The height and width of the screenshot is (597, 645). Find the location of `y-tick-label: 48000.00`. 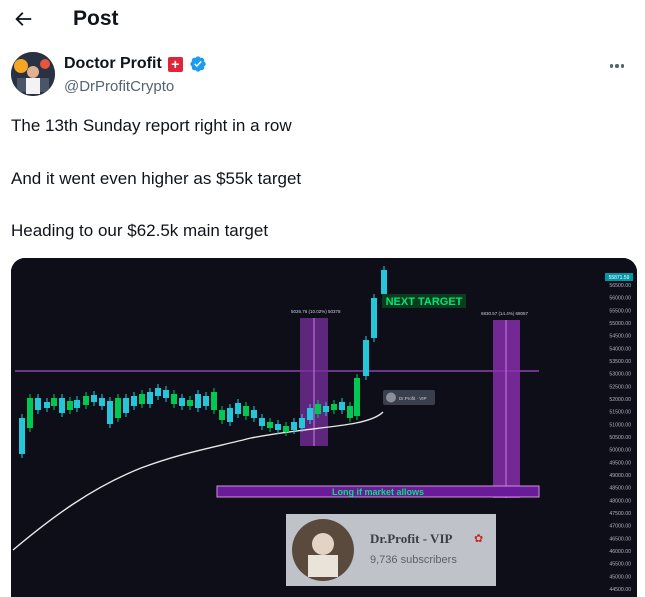

y-tick-label: 48000.00 is located at coordinates (620, 501).